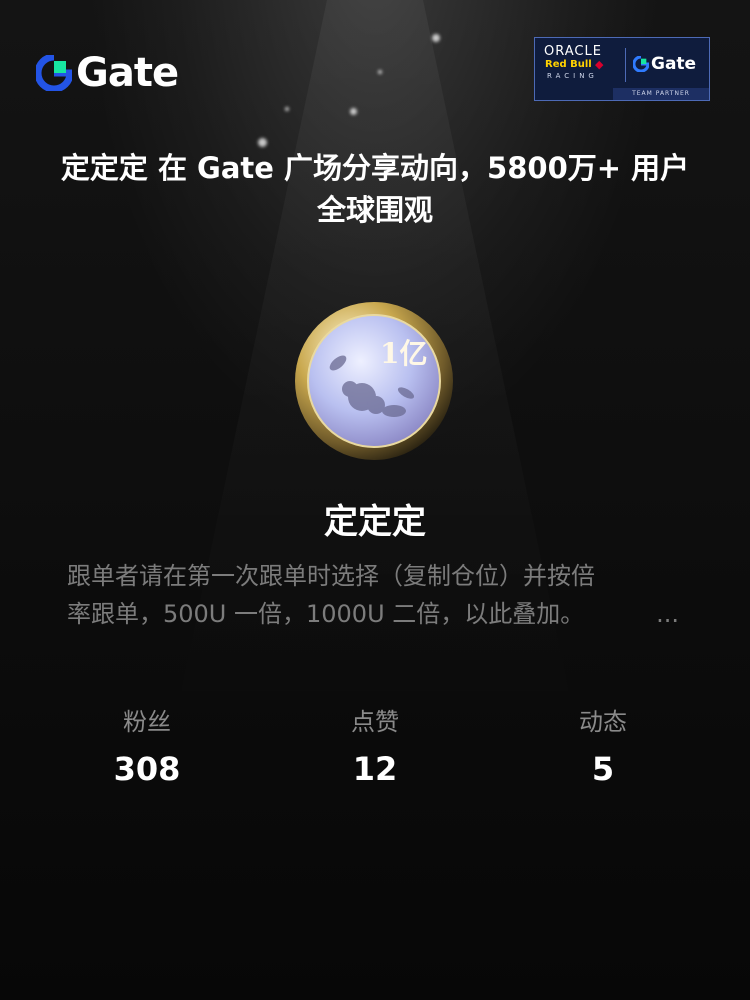  Describe the element at coordinates (331, 576) in the screenshot. I see `bio-line: 跟单者请在第一次跟单时选择（复制仓位）并按倍` at that location.